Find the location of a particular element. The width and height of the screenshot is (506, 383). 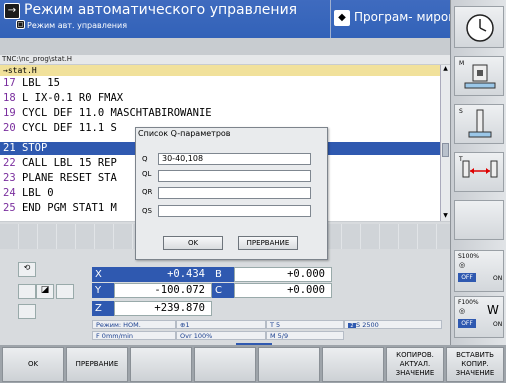

dialog-ok-button: OK is located at coordinates (193, 243).